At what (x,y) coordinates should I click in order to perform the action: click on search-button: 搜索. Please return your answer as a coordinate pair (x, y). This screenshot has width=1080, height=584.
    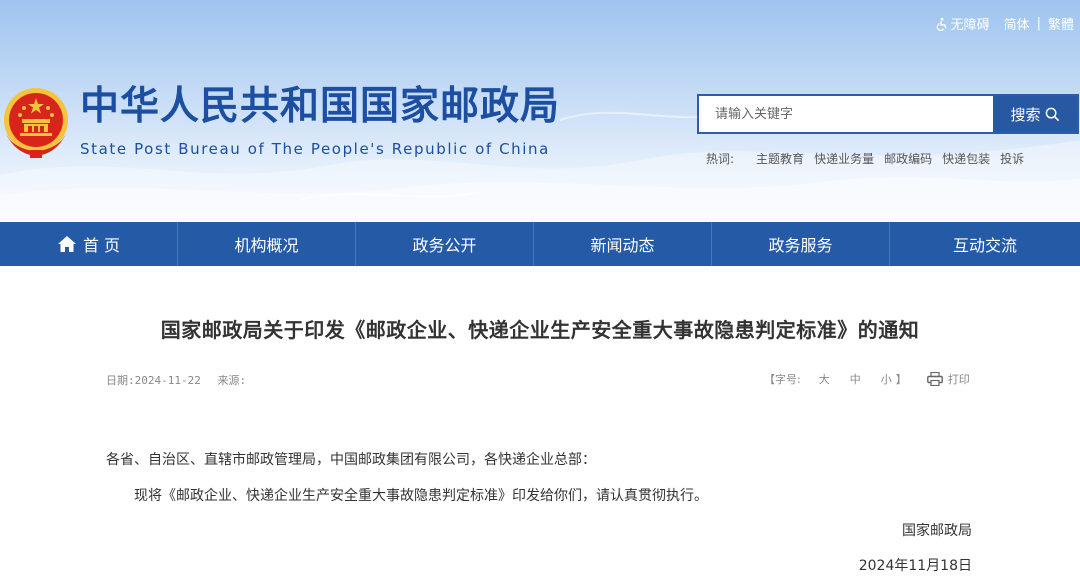
    Looking at the image, I should click on (1035, 114).